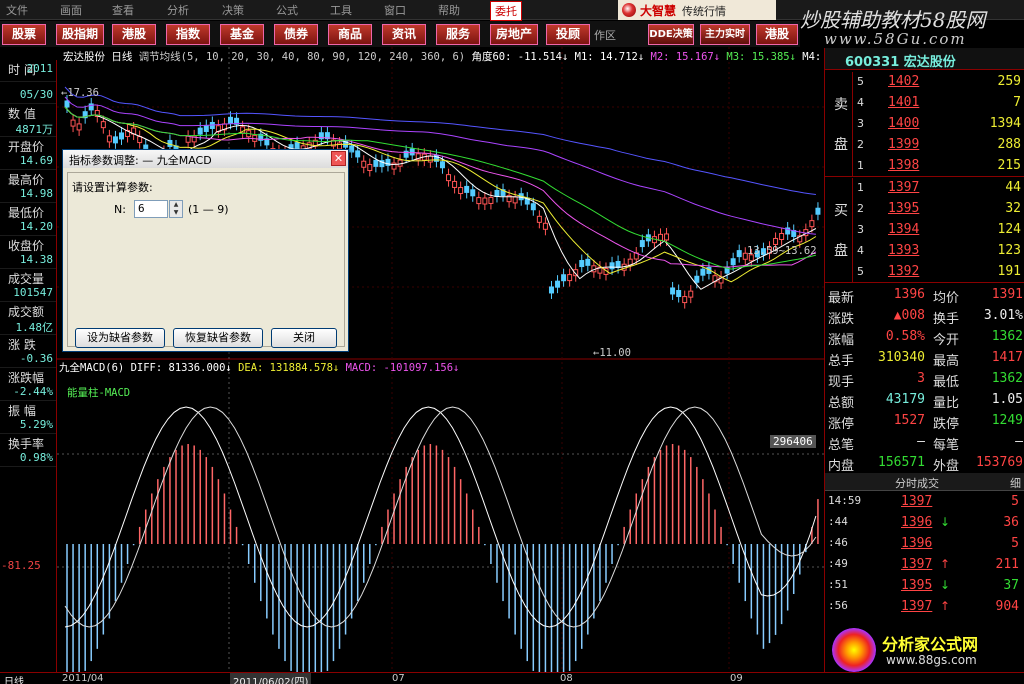 The height and width of the screenshot is (684, 1024). What do you see at coordinates (84, 57) in the screenshot?
I see `stock-name: 宏达股份` at bounding box center [84, 57].